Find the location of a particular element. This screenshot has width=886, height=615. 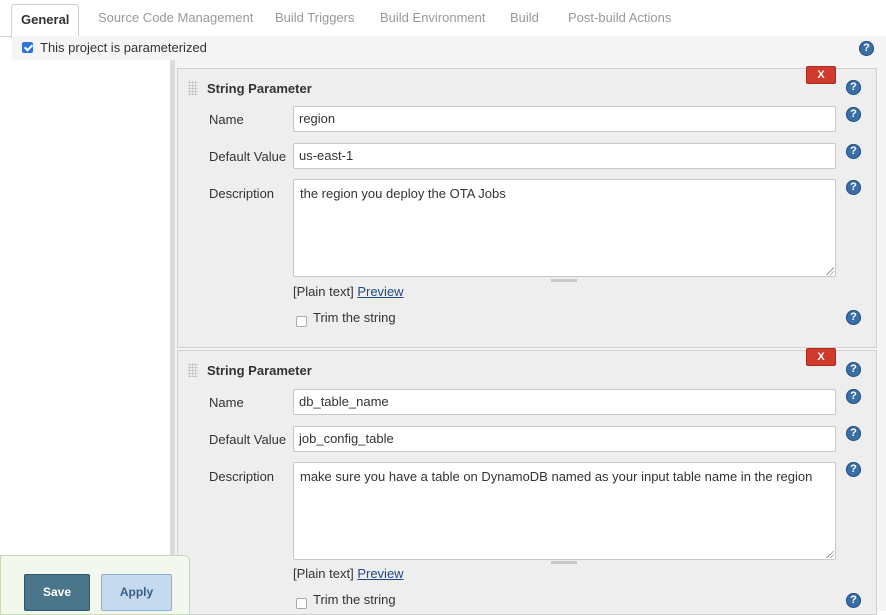

default-value-input: job_config_table is located at coordinates (564, 439).